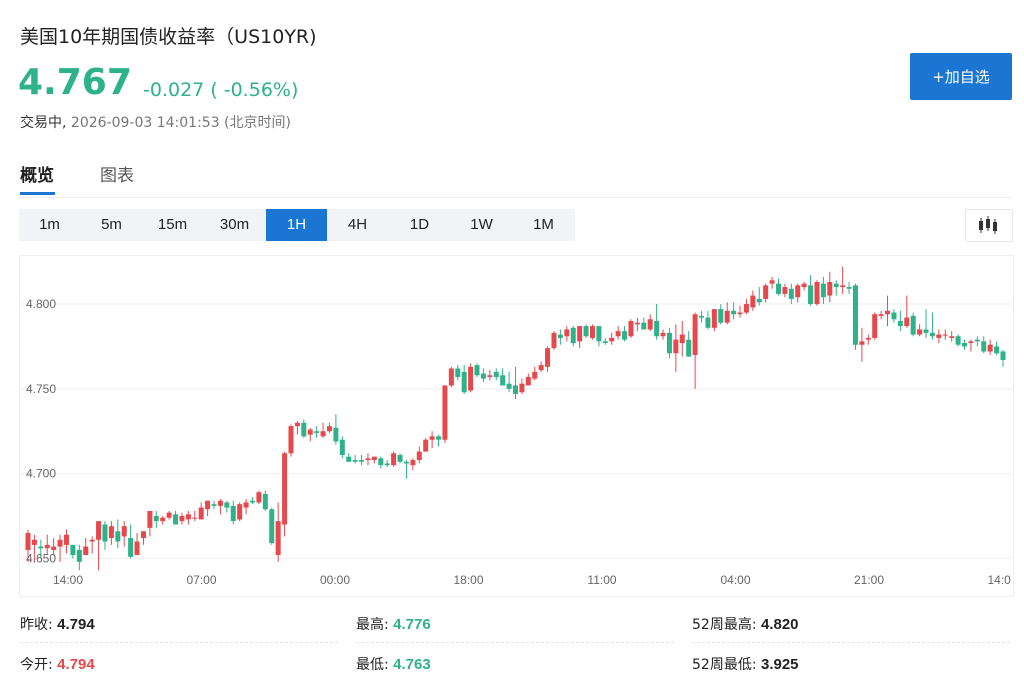  What do you see at coordinates (43, 123) in the screenshot?
I see `status-label: 交易中,` at bounding box center [43, 123].